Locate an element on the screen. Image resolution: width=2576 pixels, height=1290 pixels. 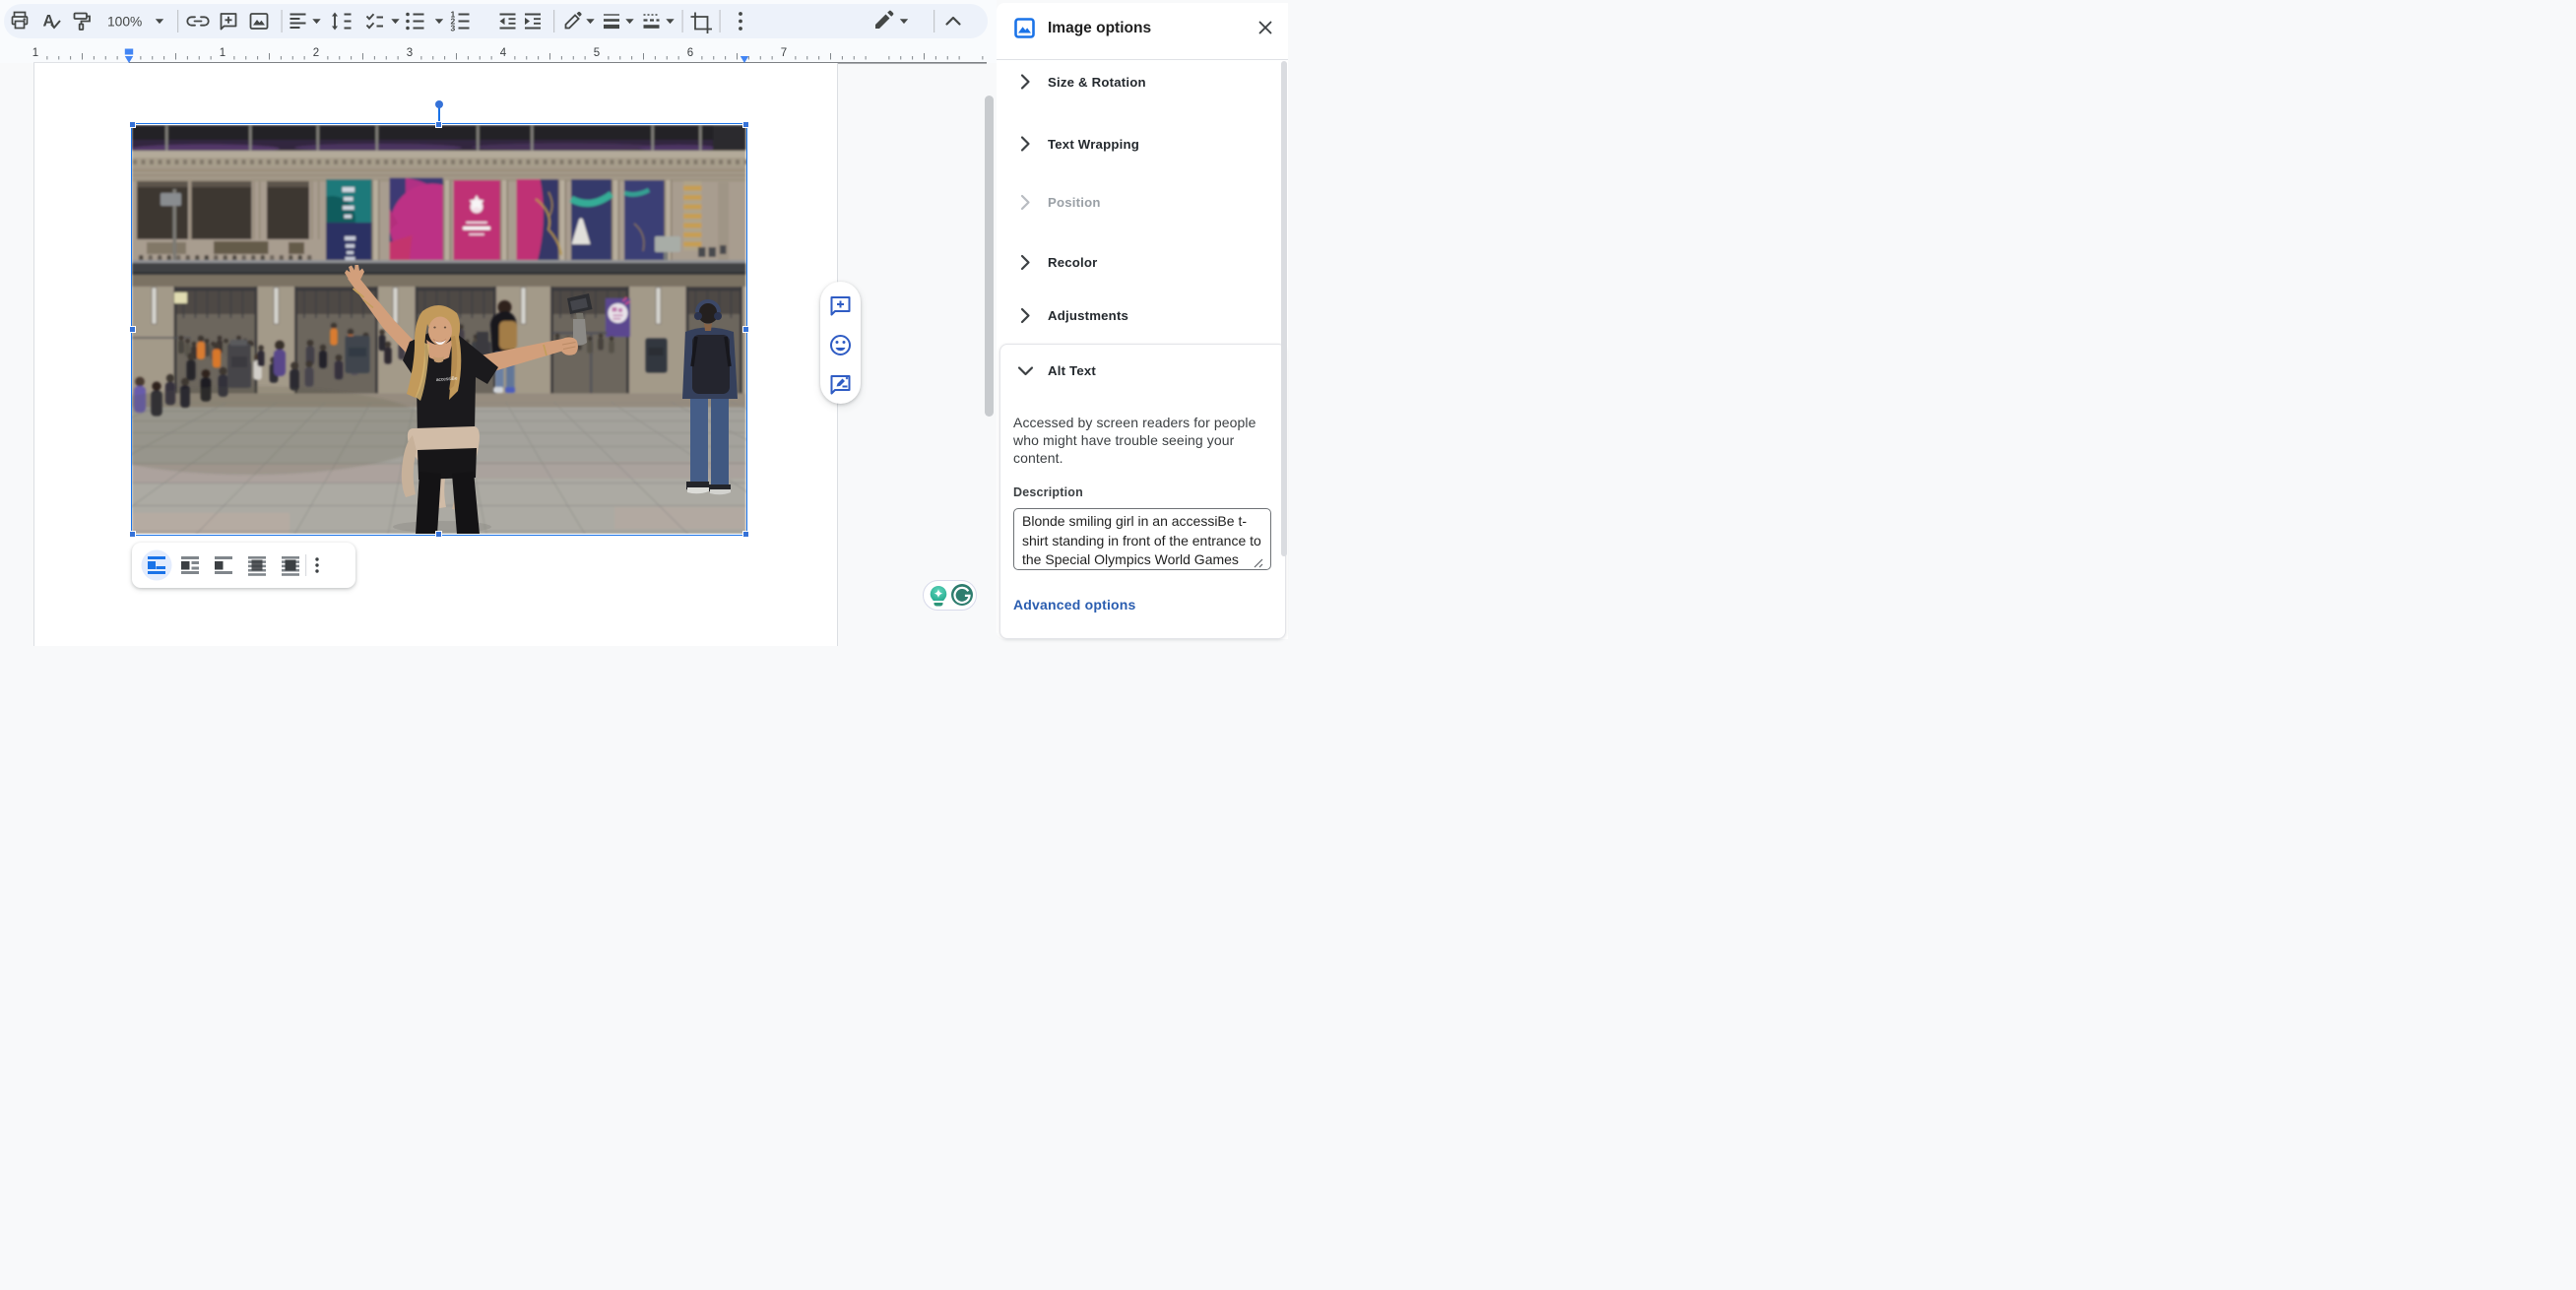
svg-text: 5 is located at coordinates (597, 53).